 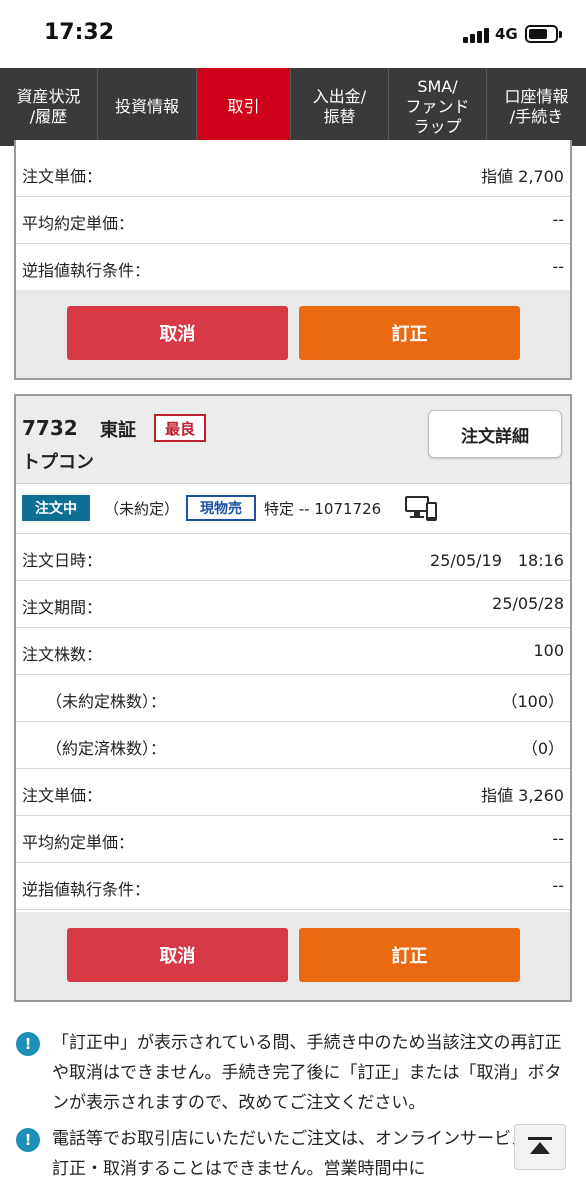 I want to click on detail-row: （未約定株数）： （100）, so click(x=293, y=698).